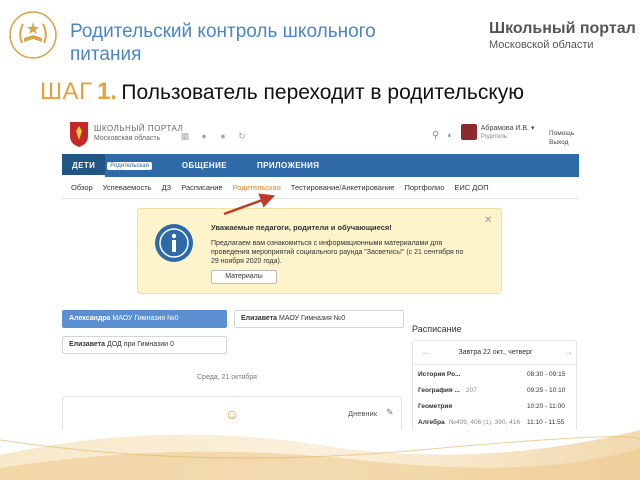 This screenshot has width=640, height=480. I want to click on step-word: ШАГ, so click(66, 91).